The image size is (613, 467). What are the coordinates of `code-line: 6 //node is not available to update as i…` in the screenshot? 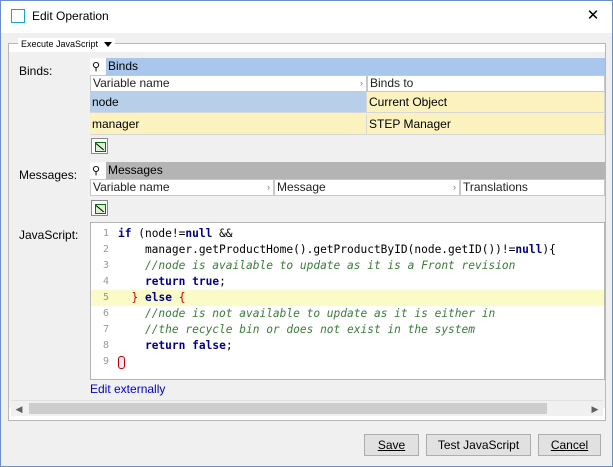 It's located at (347, 314).